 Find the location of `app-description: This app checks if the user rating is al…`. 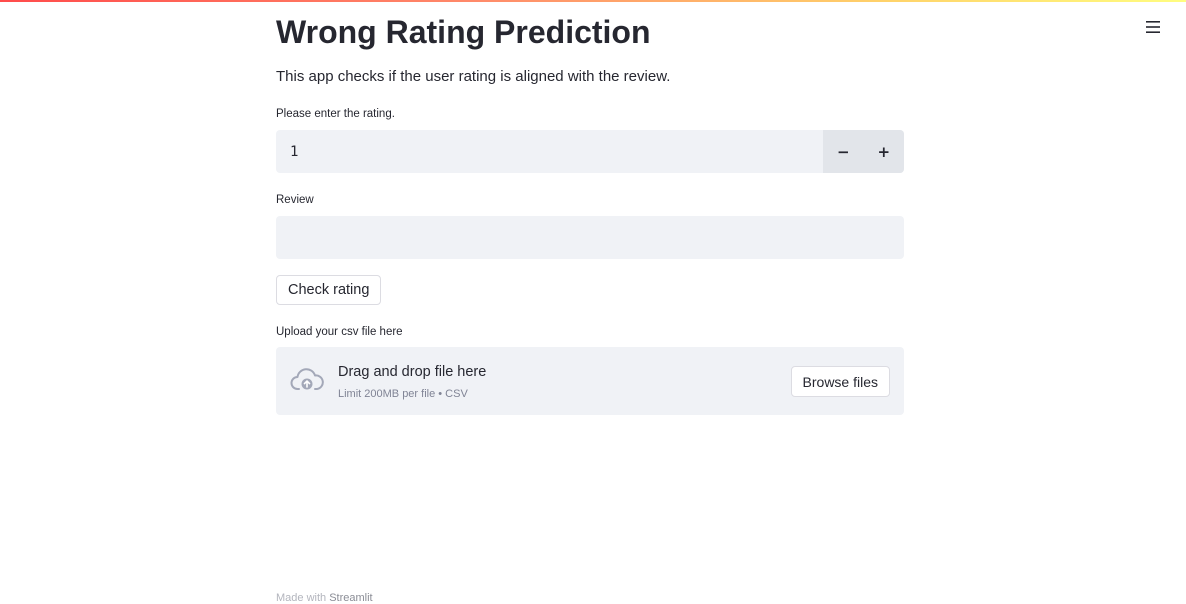

app-description: This app checks if the user rating is al… is located at coordinates (473, 76).